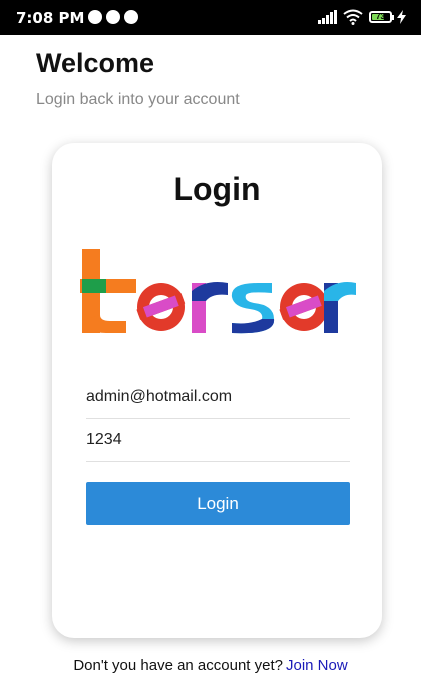  Describe the element at coordinates (218, 397) in the screenshot. I see `email-field` at that location.